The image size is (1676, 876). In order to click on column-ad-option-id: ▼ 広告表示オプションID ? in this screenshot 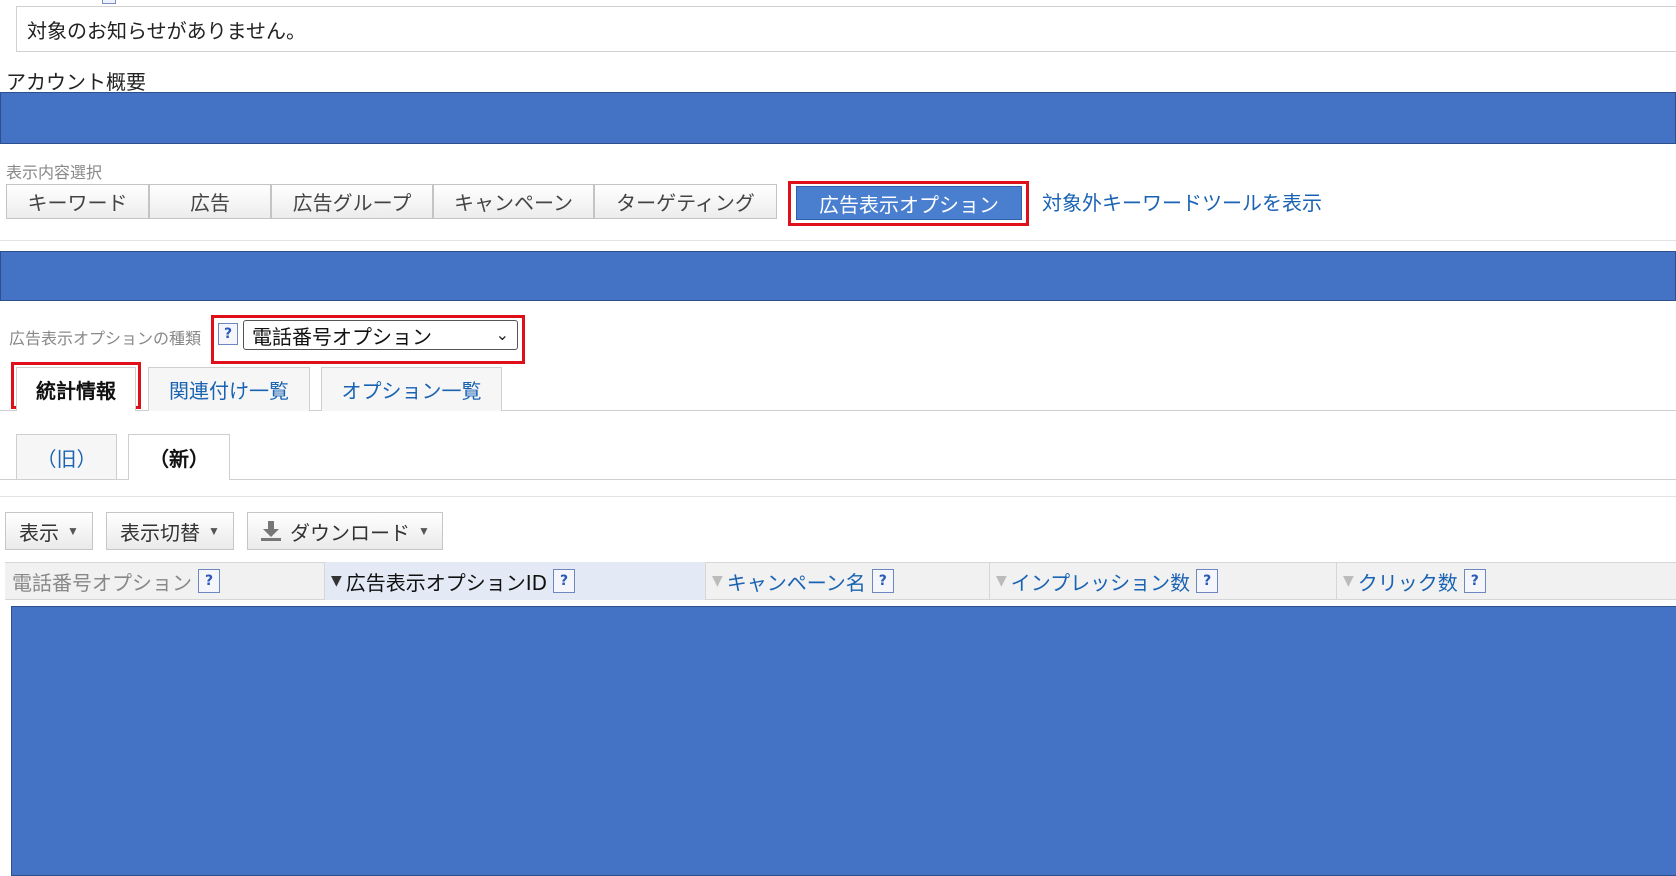, I will do `click(515, 581)`.